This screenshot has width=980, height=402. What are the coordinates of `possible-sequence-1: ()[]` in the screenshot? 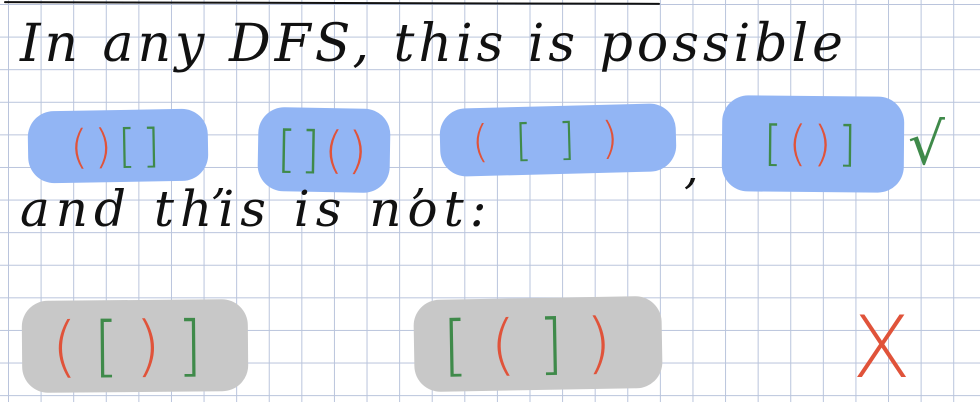 It's located at (118, 146).